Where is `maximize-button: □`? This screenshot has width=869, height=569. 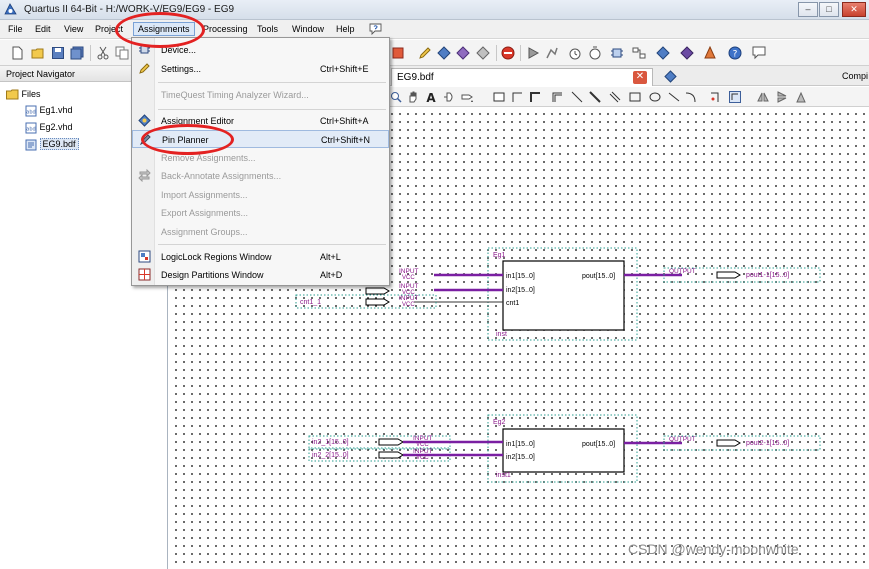
maximize-button: □ is located at coordinates (829, 9).